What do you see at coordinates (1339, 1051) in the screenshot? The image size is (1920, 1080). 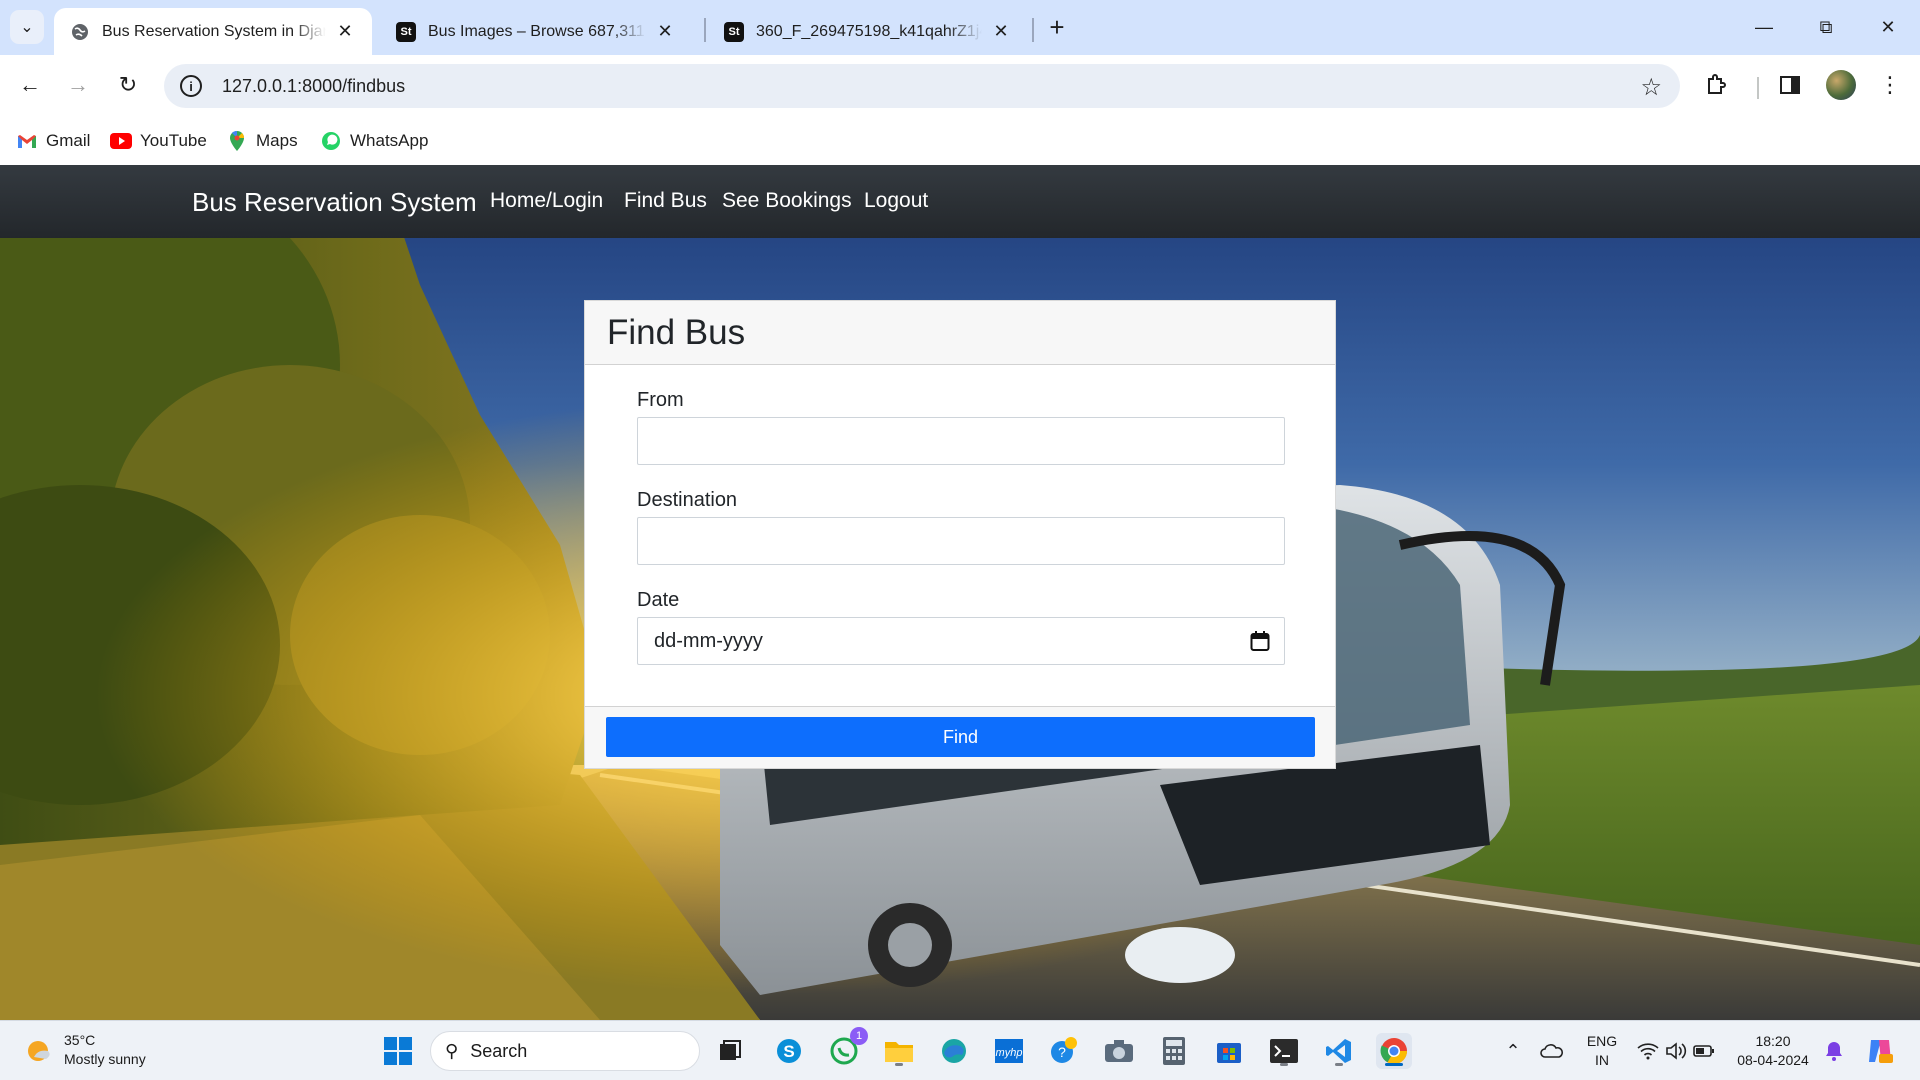 I see `vscode-icon` at bounding box center [1339, 1051].